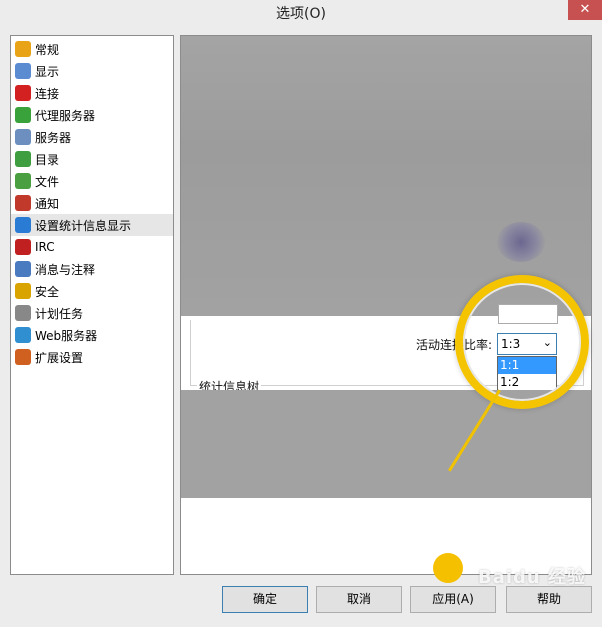 This screenshot has width=602, height=627. I want to click on highlight-ring, so click(522, 342).